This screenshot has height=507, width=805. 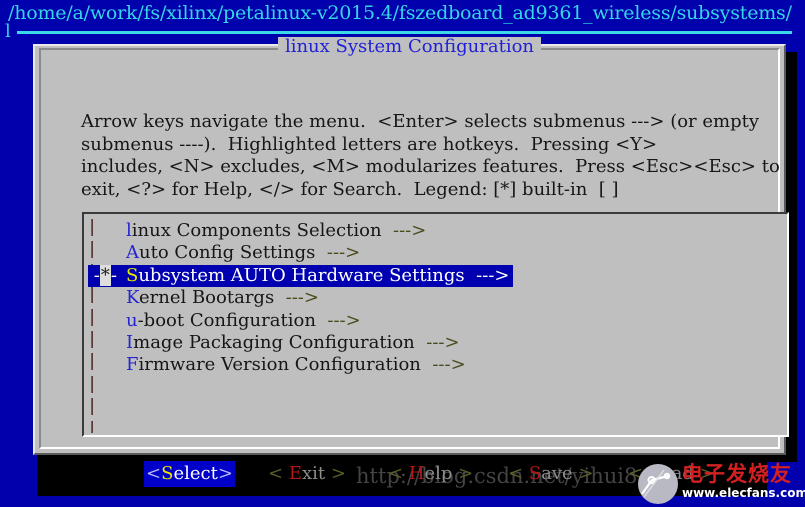 I want to click on menu-item-label: -boot Configuration, so click(x=226, y=320).